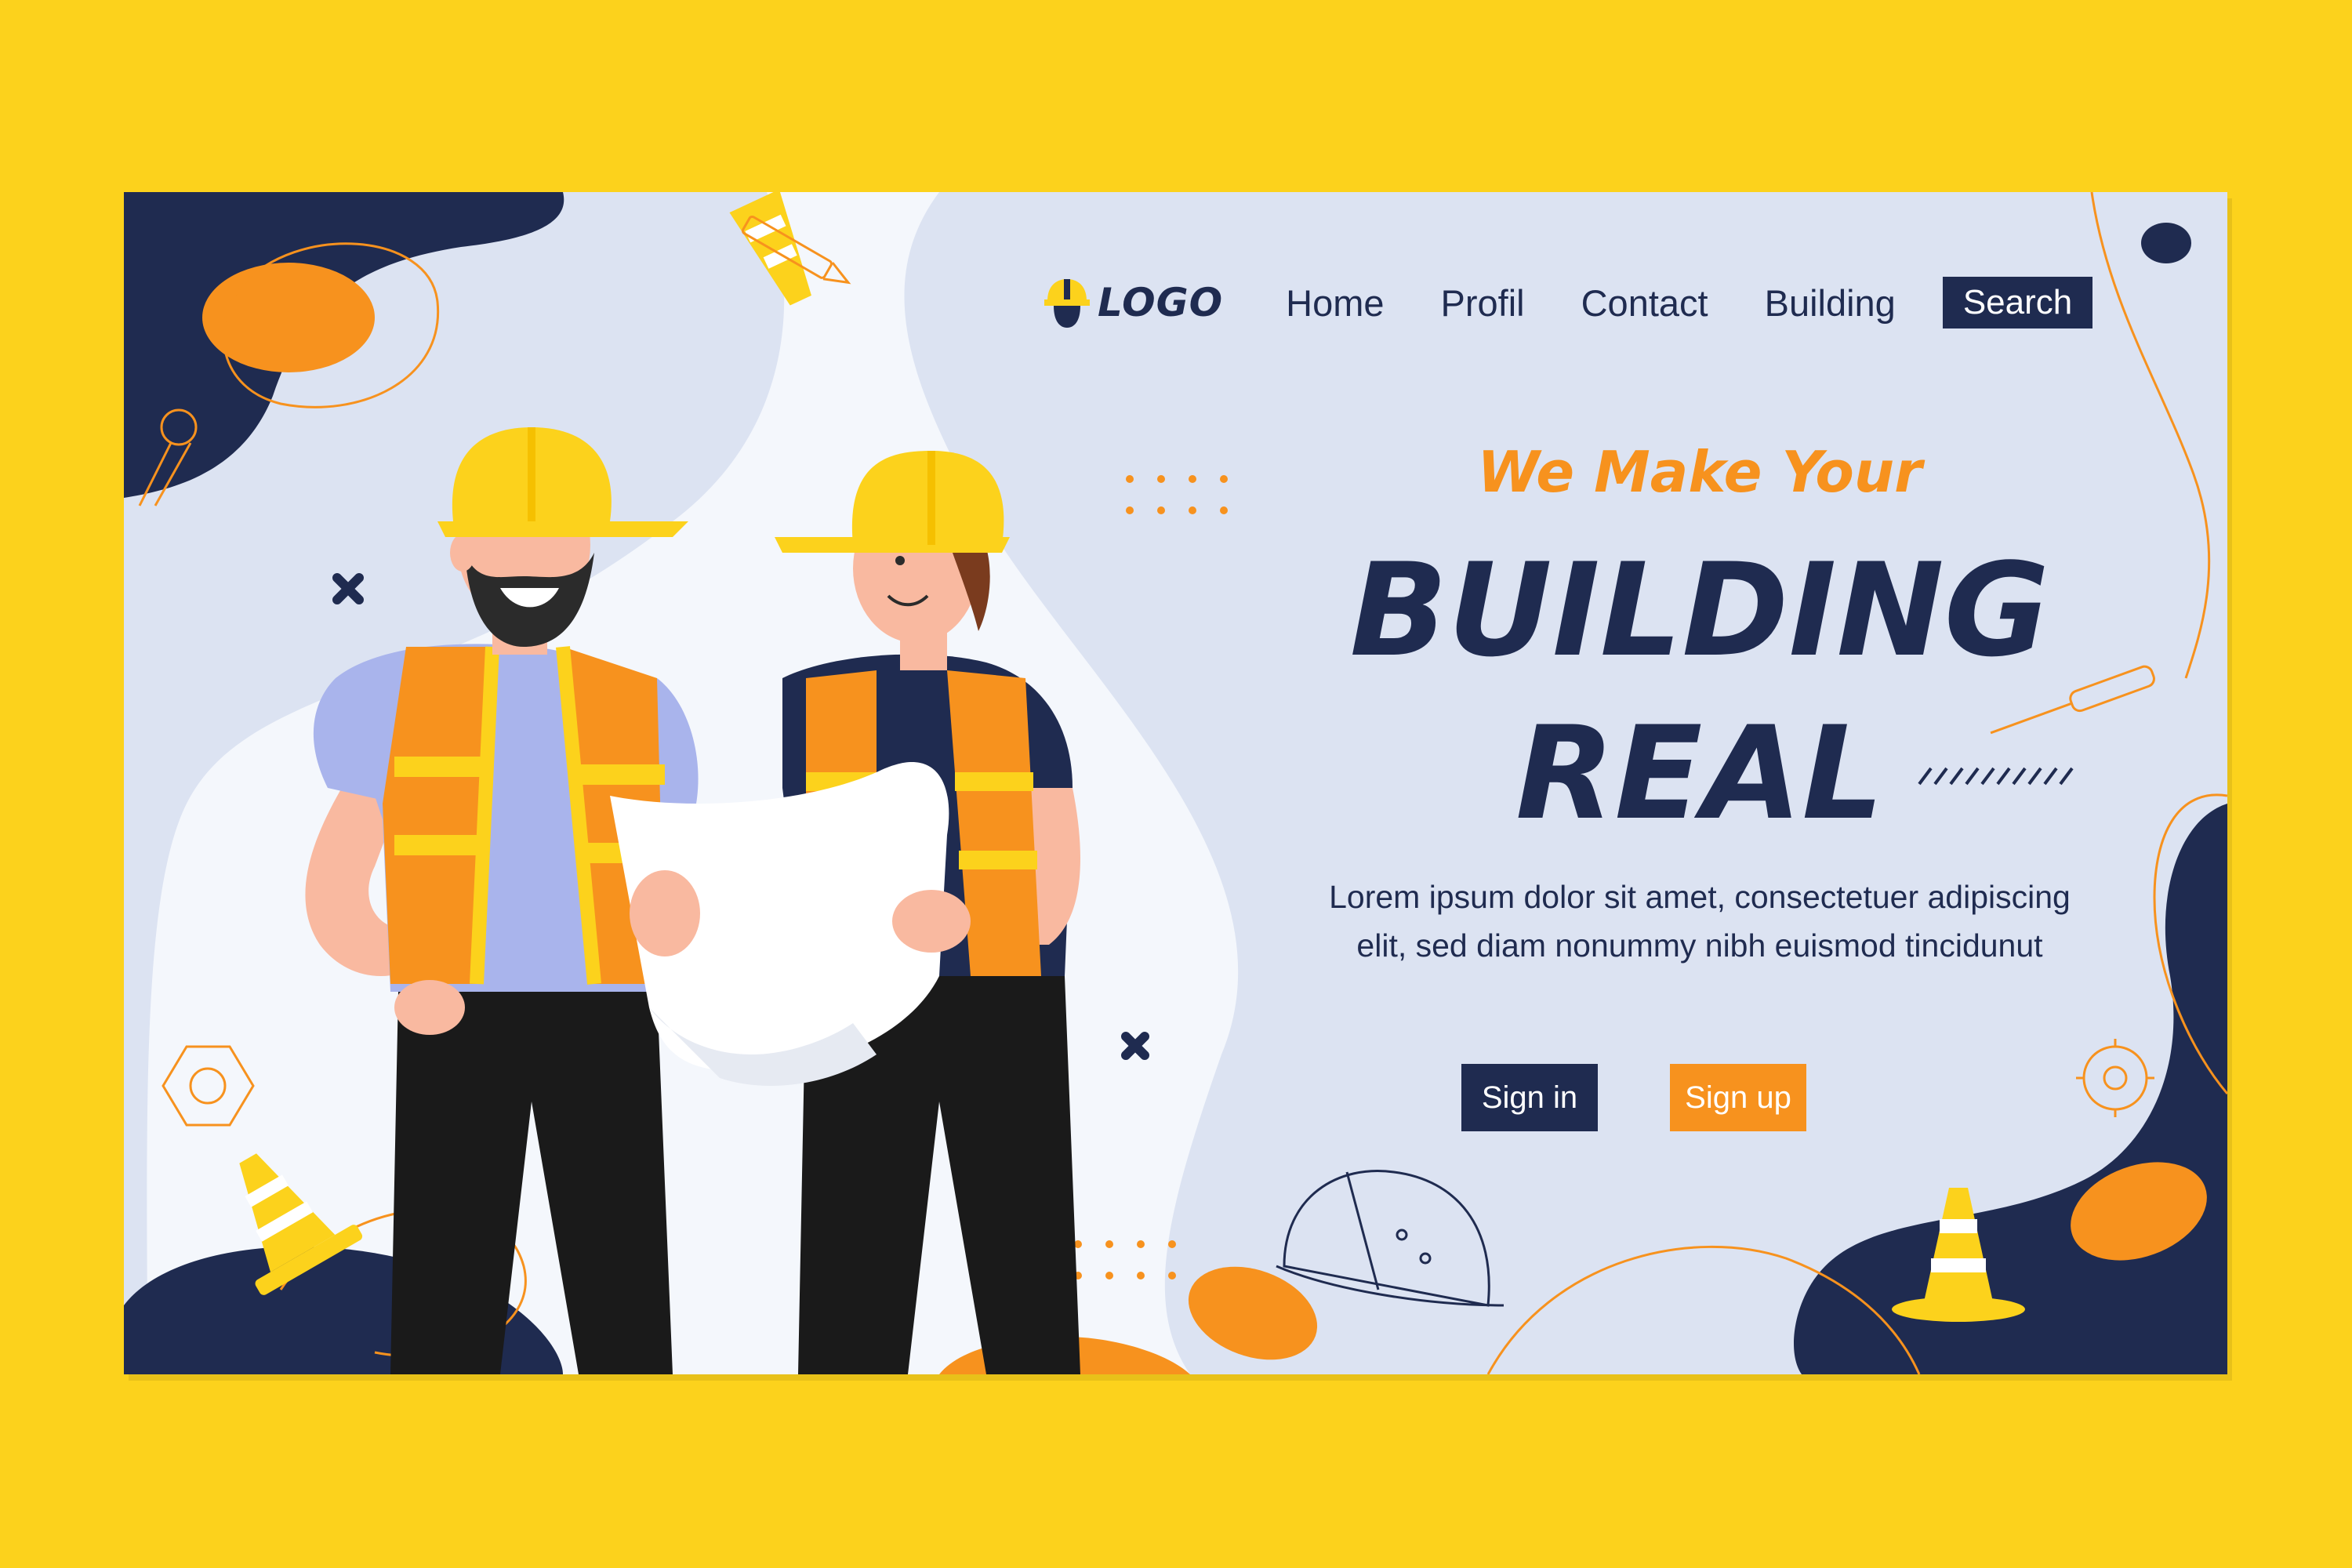  Describe the element at coordinates (1529, 1097) in the screenshot. I see `sign-in-button: Sign in` at that location.